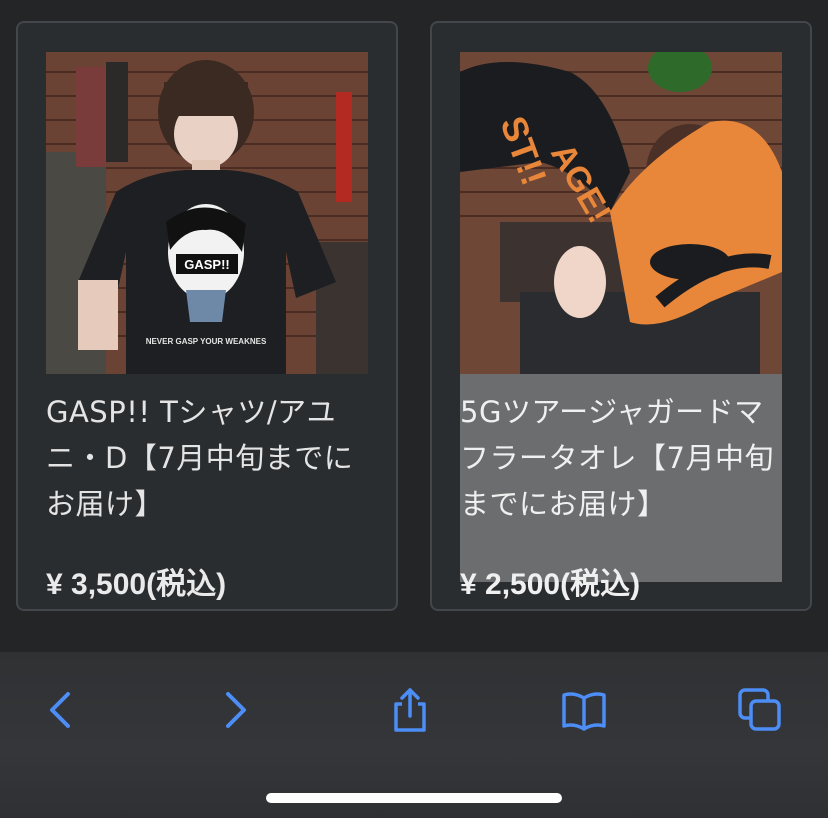 This screenshot has width=828, height=818. I want to click on chevron-left-icon, so click(60, 710).